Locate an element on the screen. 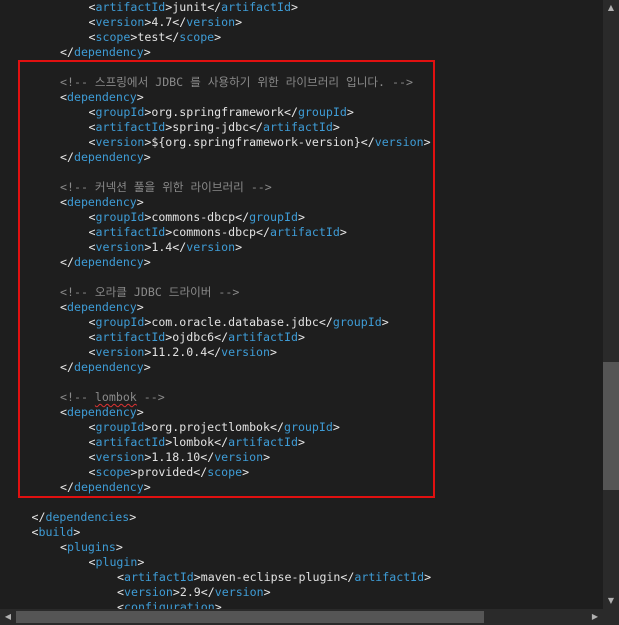  tag-name: build is located at coordinates (56, 532).